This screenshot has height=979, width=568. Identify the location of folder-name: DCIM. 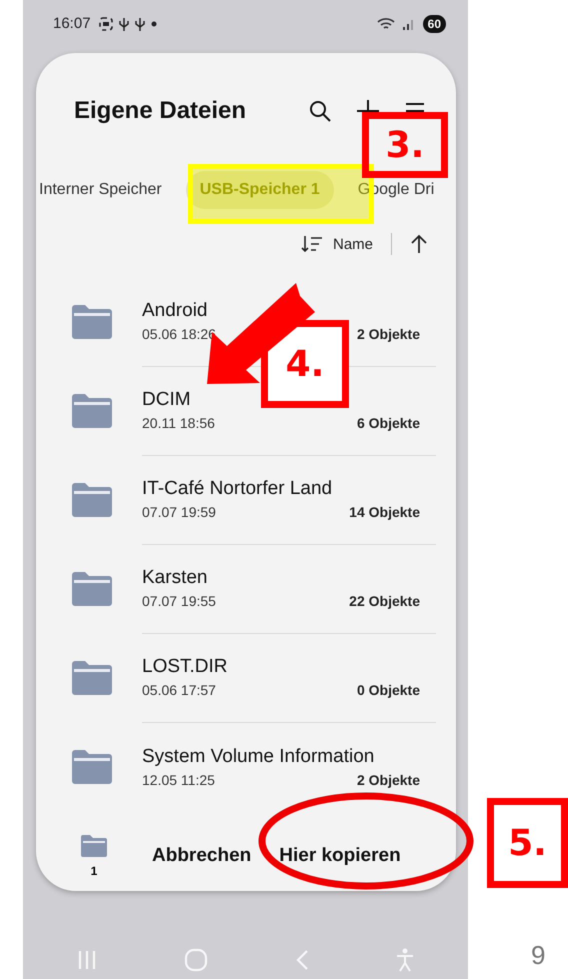
(167, 400).